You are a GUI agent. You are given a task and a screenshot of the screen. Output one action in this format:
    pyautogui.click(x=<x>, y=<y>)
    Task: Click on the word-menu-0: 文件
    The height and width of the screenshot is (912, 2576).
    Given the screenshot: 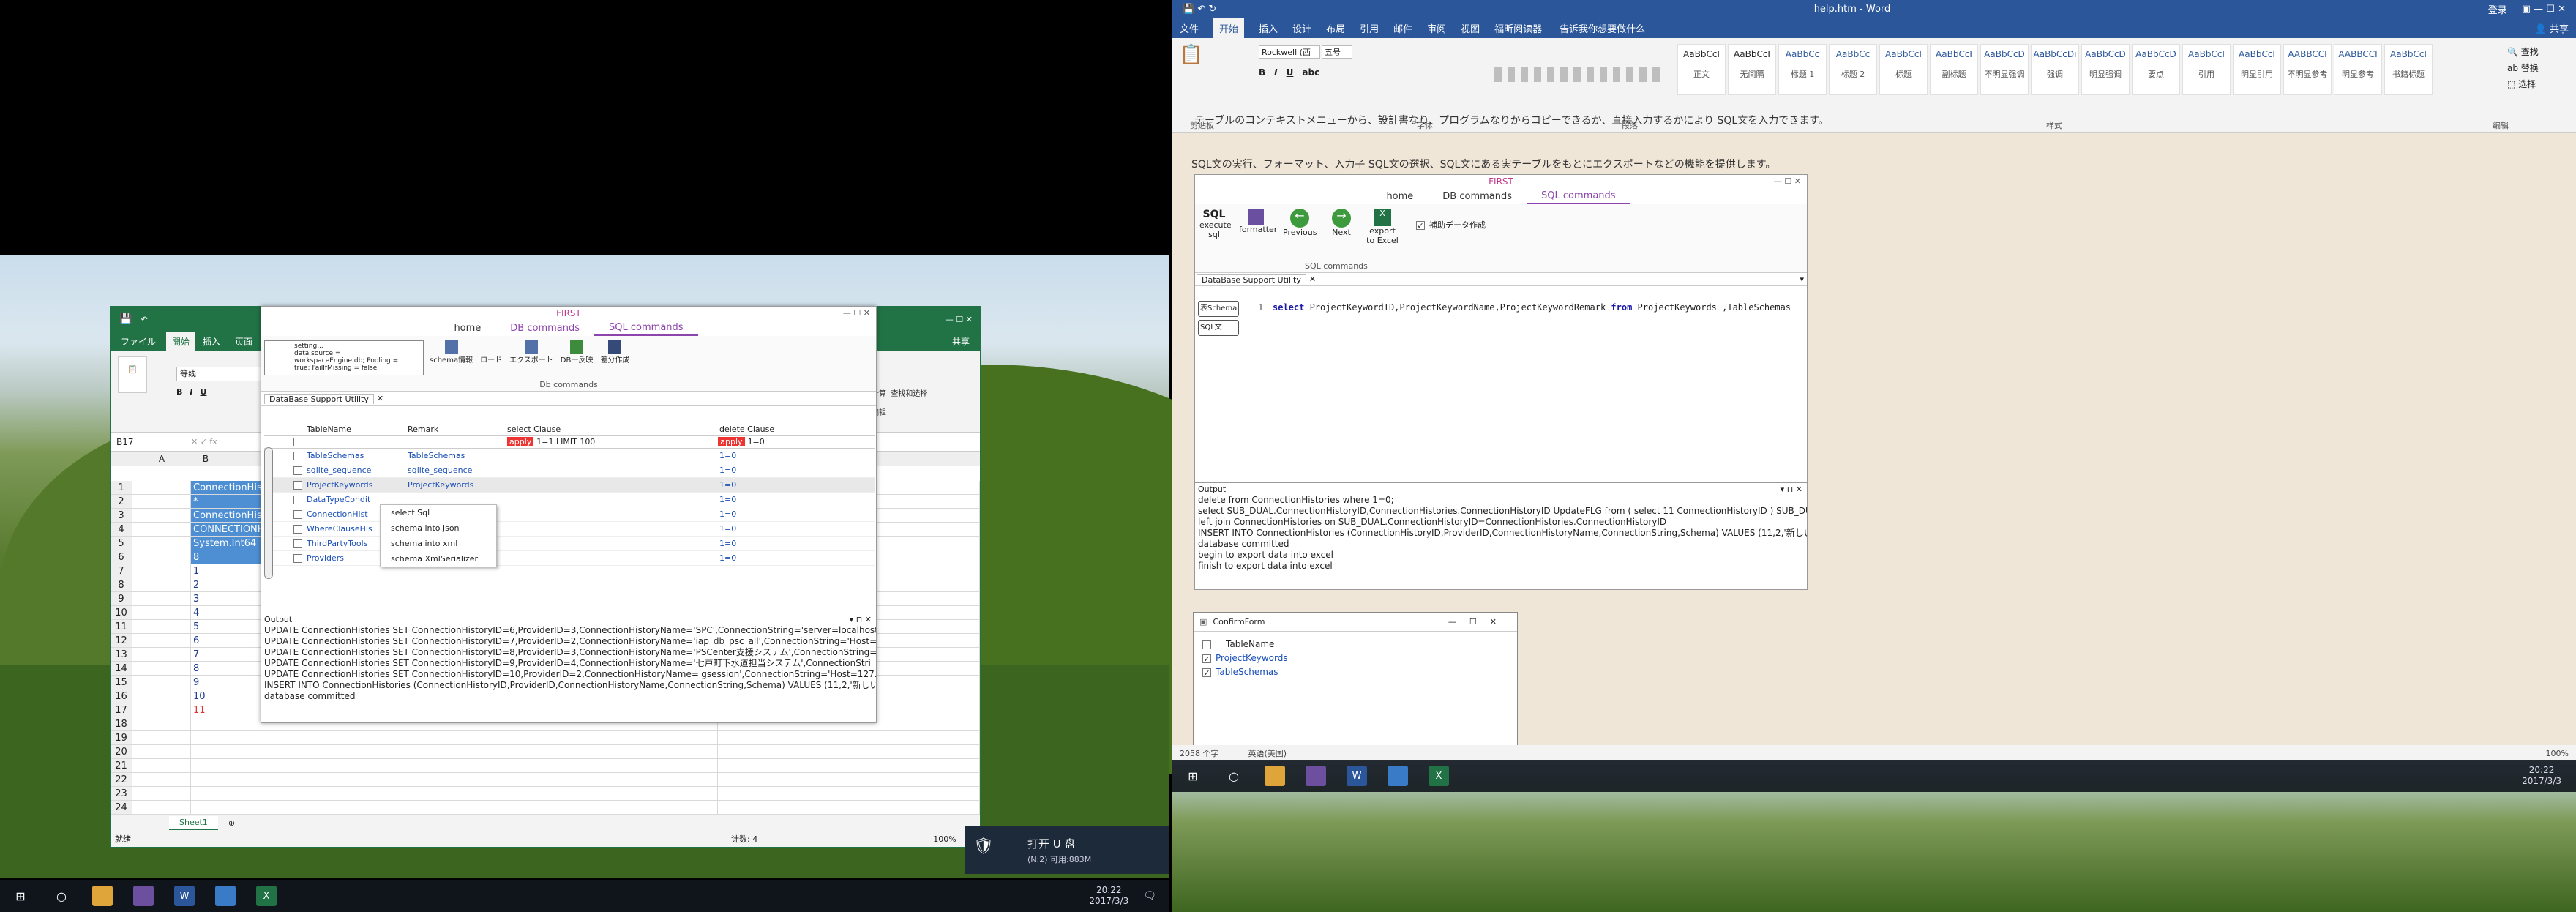 What is the action you would take?
    pyautogui.click(x=1189, y=28)
    